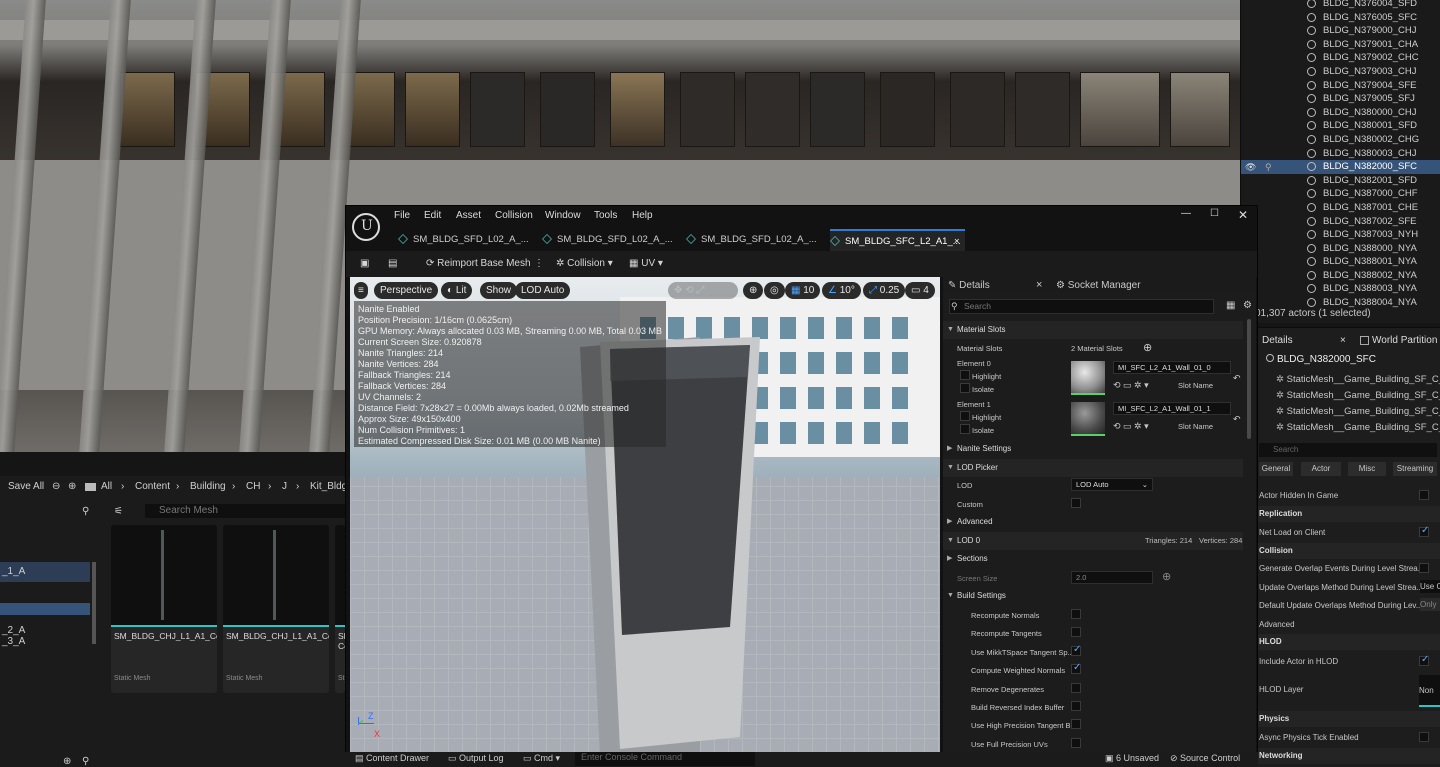 This screenshot has width=1440, height=767. I want to click on actor-hidden-checkbox, so click(1424, 495).